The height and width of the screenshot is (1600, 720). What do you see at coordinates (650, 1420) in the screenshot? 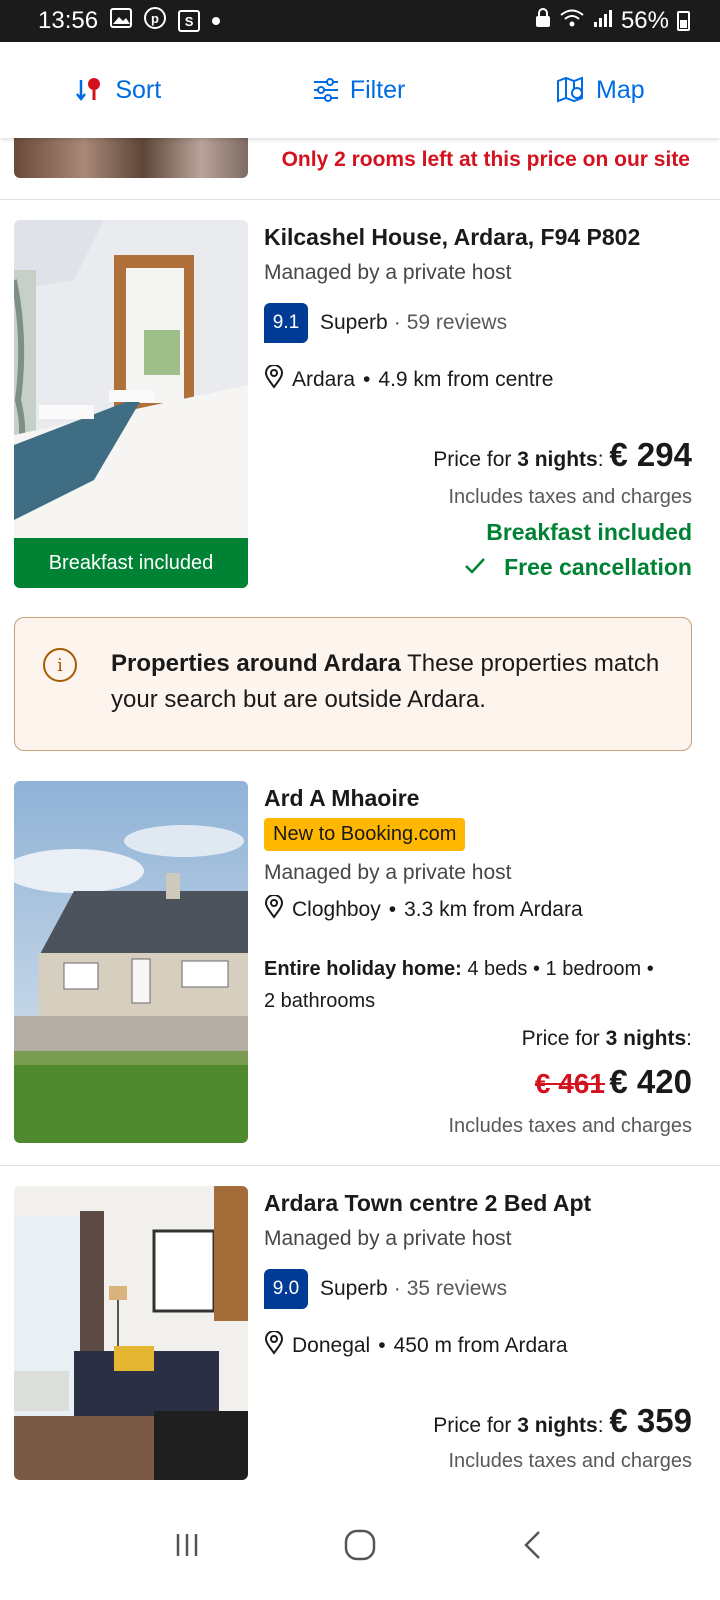
I see `price: € 359` at bounding box center [650, 1420].